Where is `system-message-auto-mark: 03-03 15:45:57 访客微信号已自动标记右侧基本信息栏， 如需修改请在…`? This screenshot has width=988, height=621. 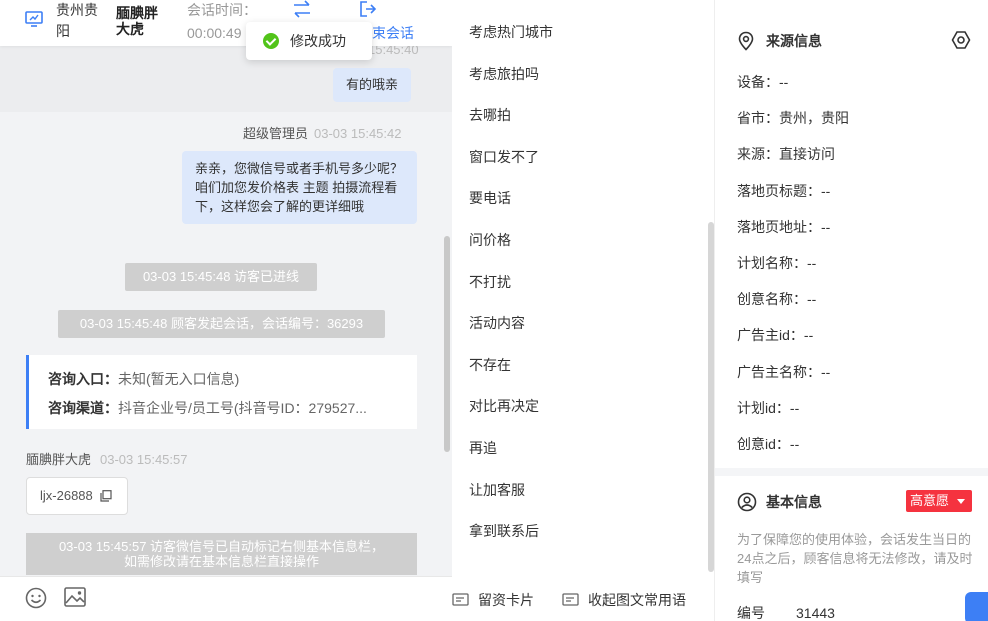 system-message-auto-mark: 03-03 15:45:57 访客微信号已自动标记右侧基本信息栏， 如需修改请在… is located at coordinates (221, 554).